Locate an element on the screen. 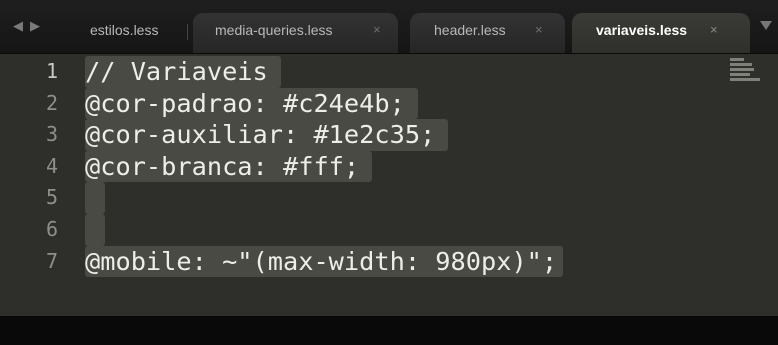  code-line: @mobile: ~"(max-width: 980px)"; is located at coordinates (324, 261).